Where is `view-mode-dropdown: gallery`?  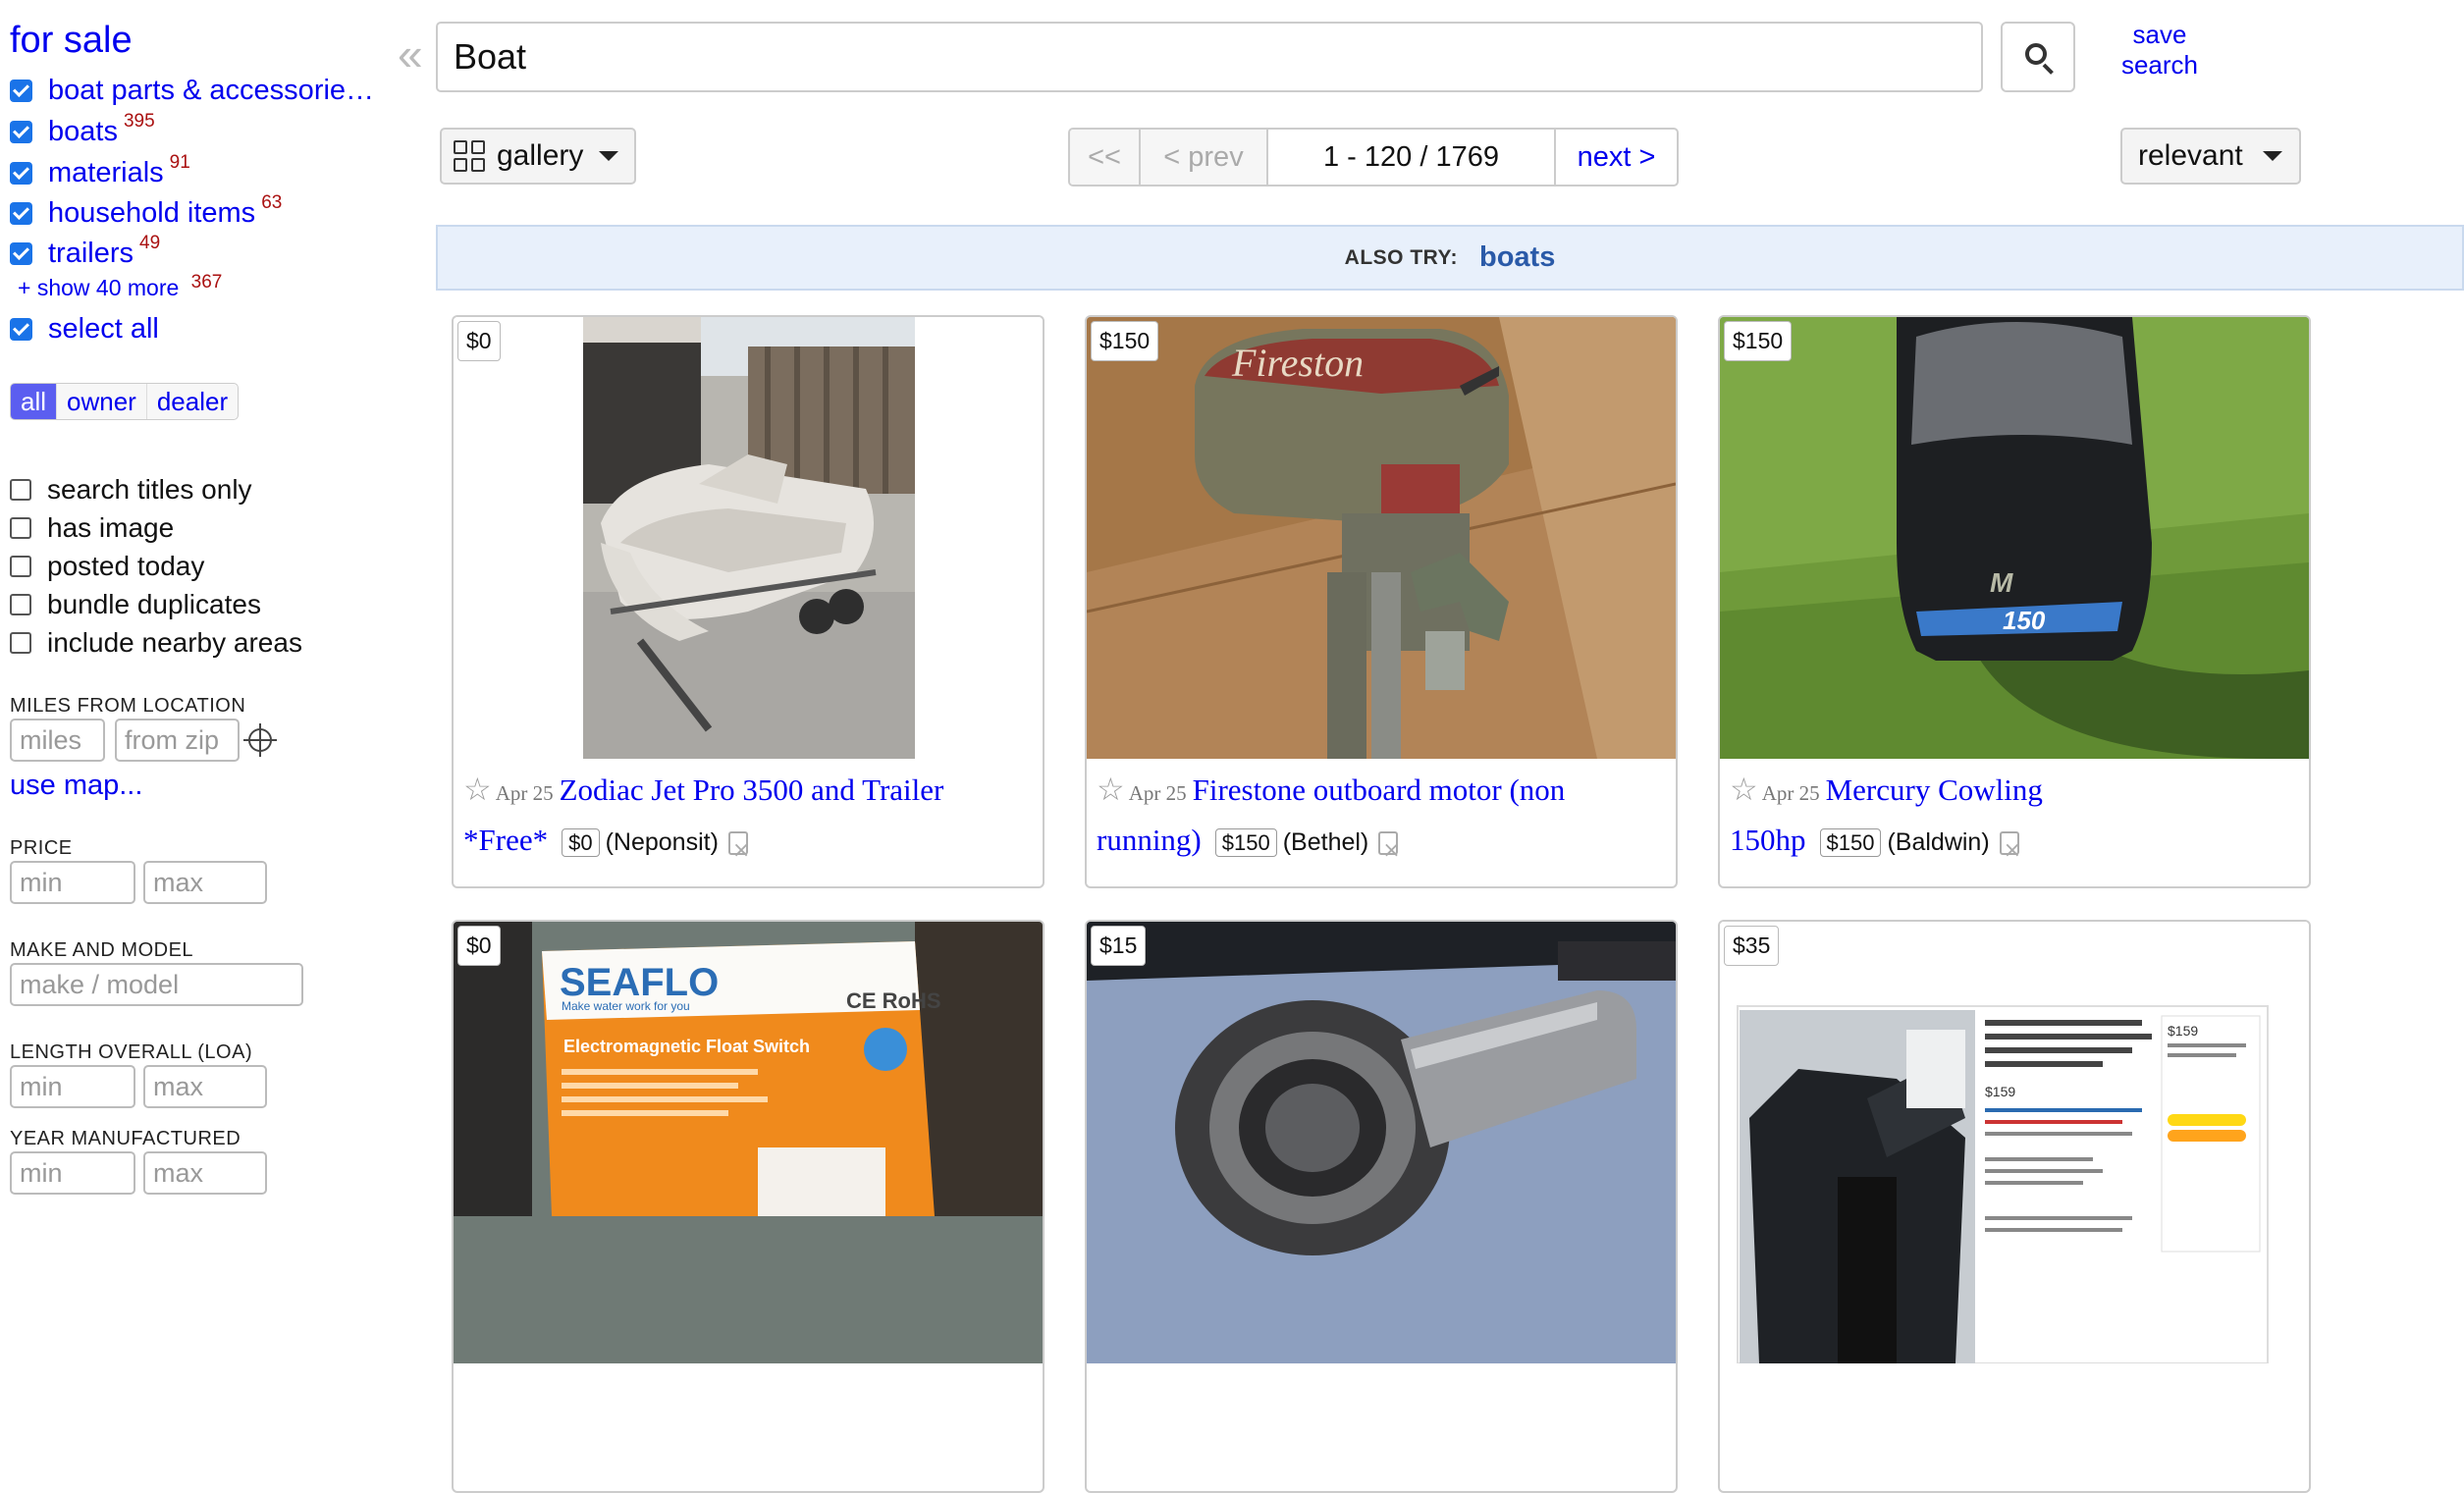 view-mode-dropdown: gallery is located at coordinates (538, 156).